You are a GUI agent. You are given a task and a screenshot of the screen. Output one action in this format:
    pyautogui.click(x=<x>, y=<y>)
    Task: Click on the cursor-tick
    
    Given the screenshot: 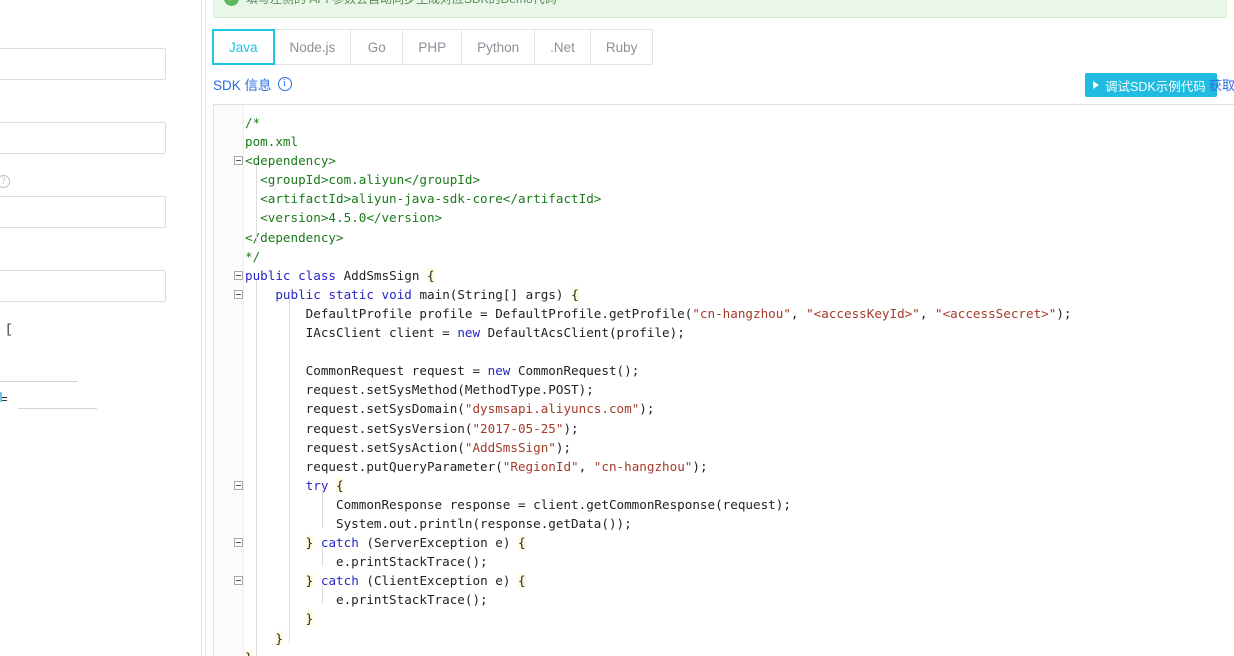 What is the action you would take?
    pyautogui.click(x=1, y=397)
    